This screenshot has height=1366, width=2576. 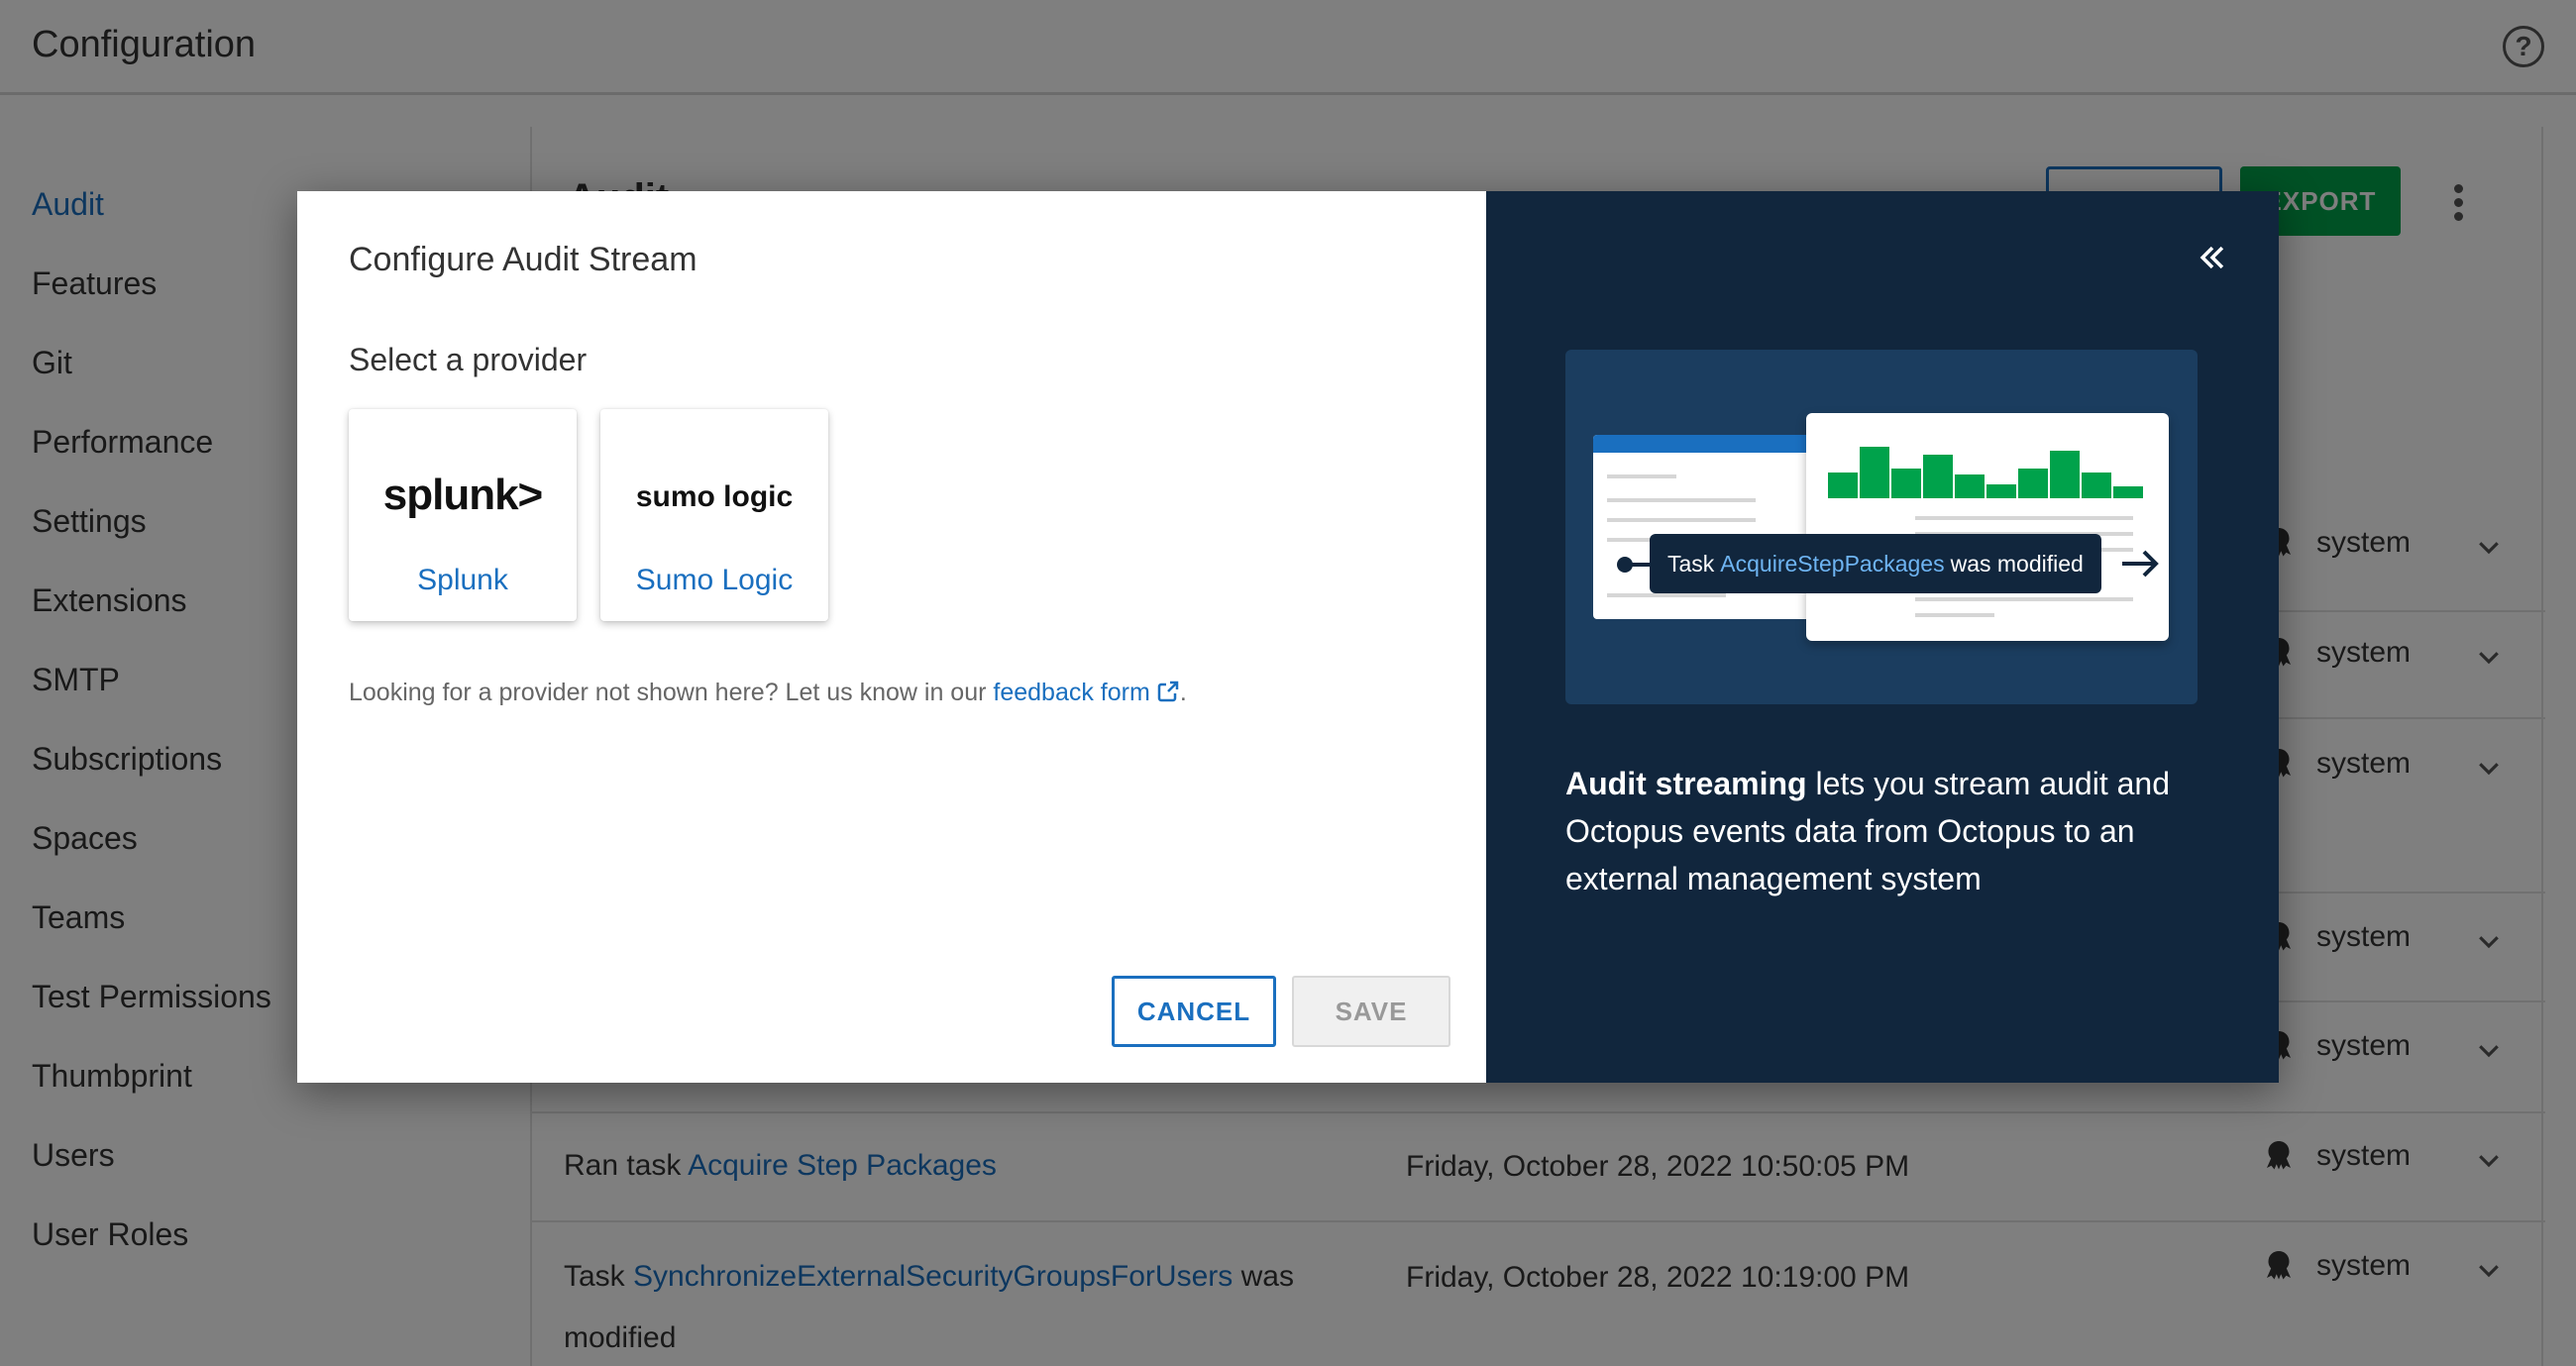 I want to click on dialog-title: Configure Audit Stream, so click(x=523, y=259).